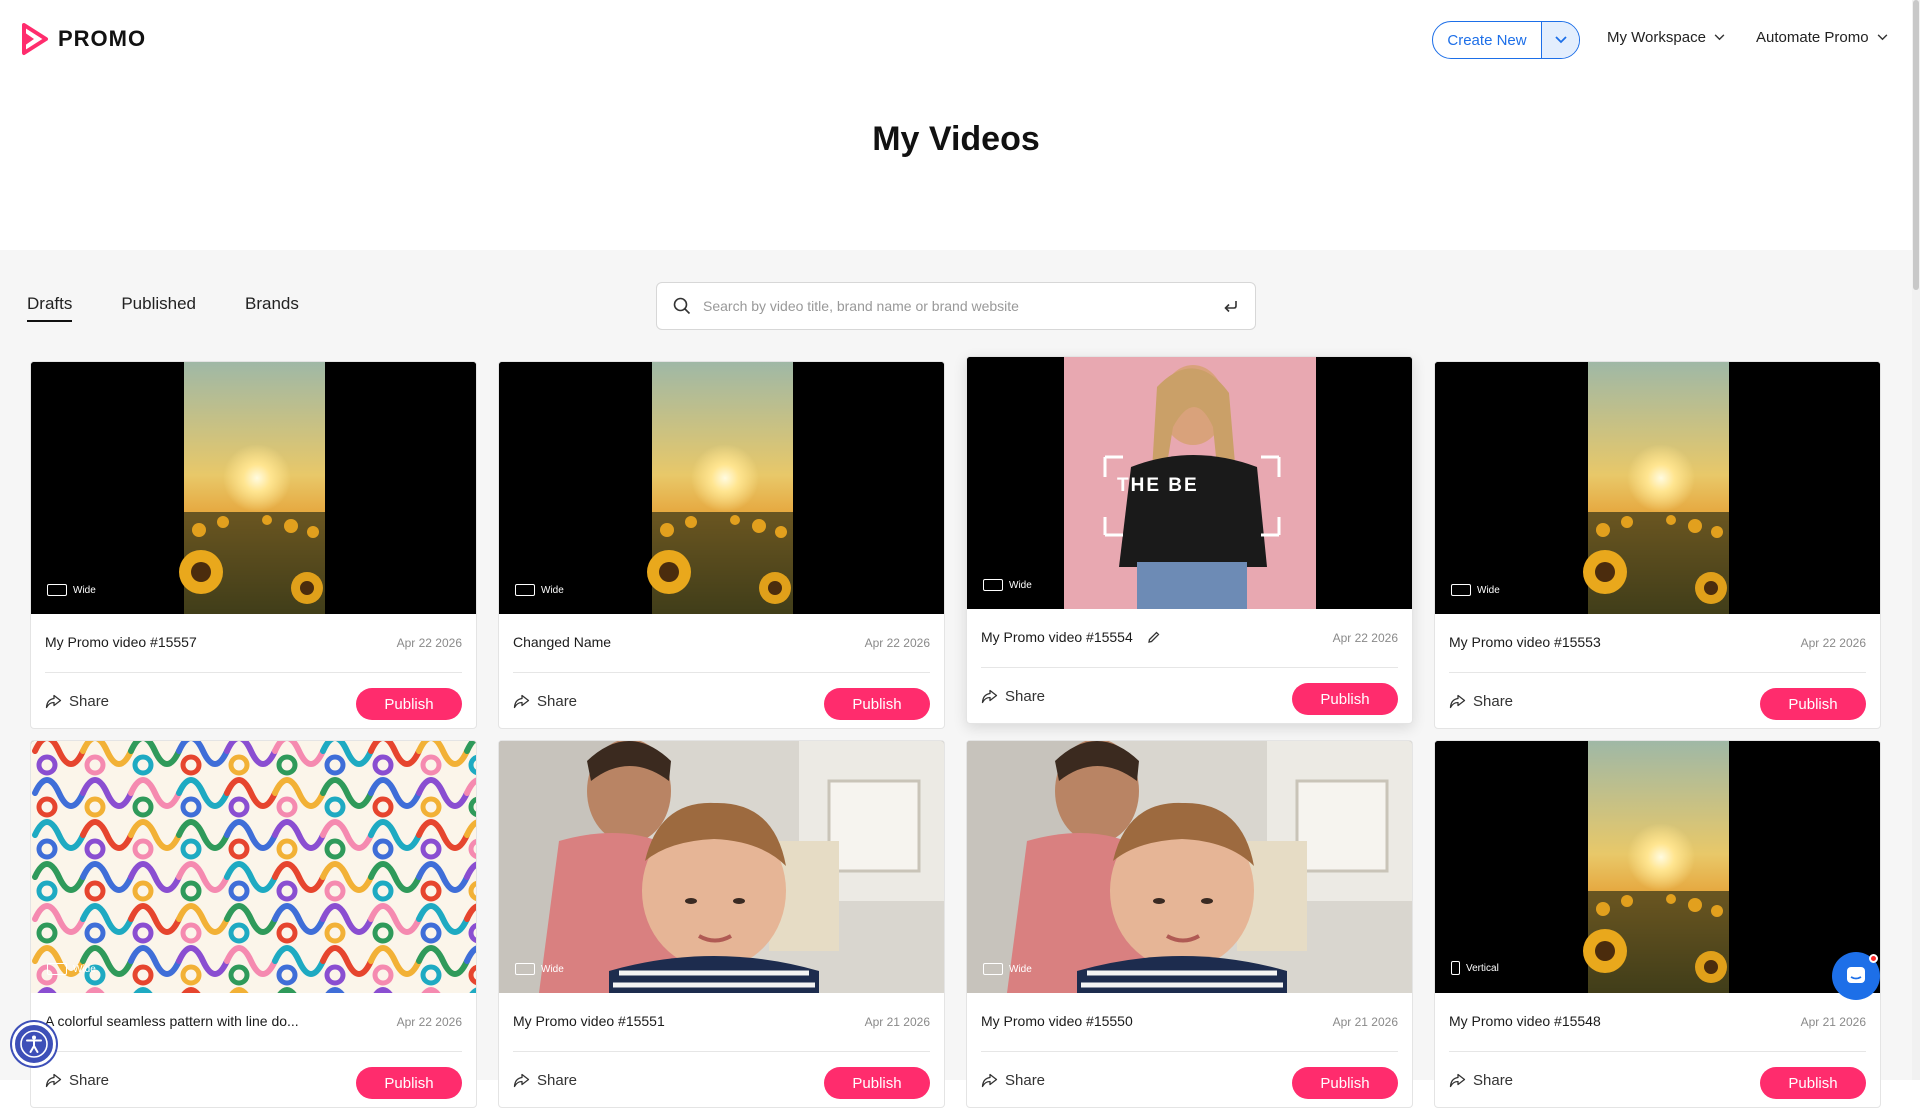 Image resolution: width=1920 pixels, height=1108 pixels. What do you see at coordinates (1525, 1021) in the screenshot?
I see `video-title: My Promo video #15548` at bounding box center [1525, 1021].